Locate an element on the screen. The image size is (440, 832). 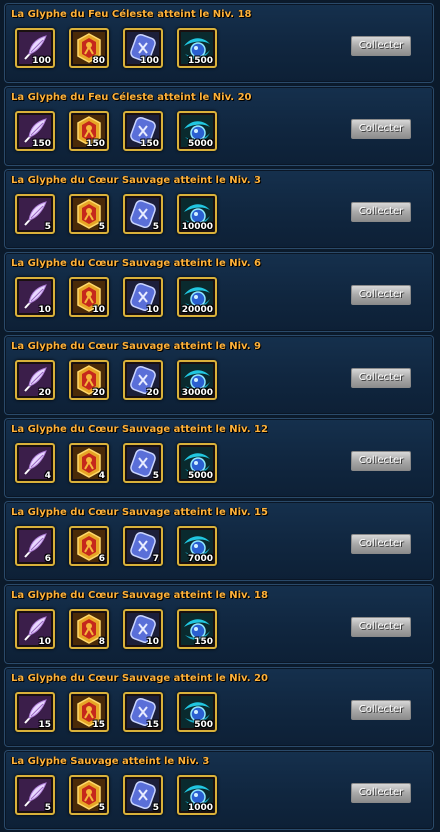
reward-item-slot: 20000 is located at coordinates (197, 297).